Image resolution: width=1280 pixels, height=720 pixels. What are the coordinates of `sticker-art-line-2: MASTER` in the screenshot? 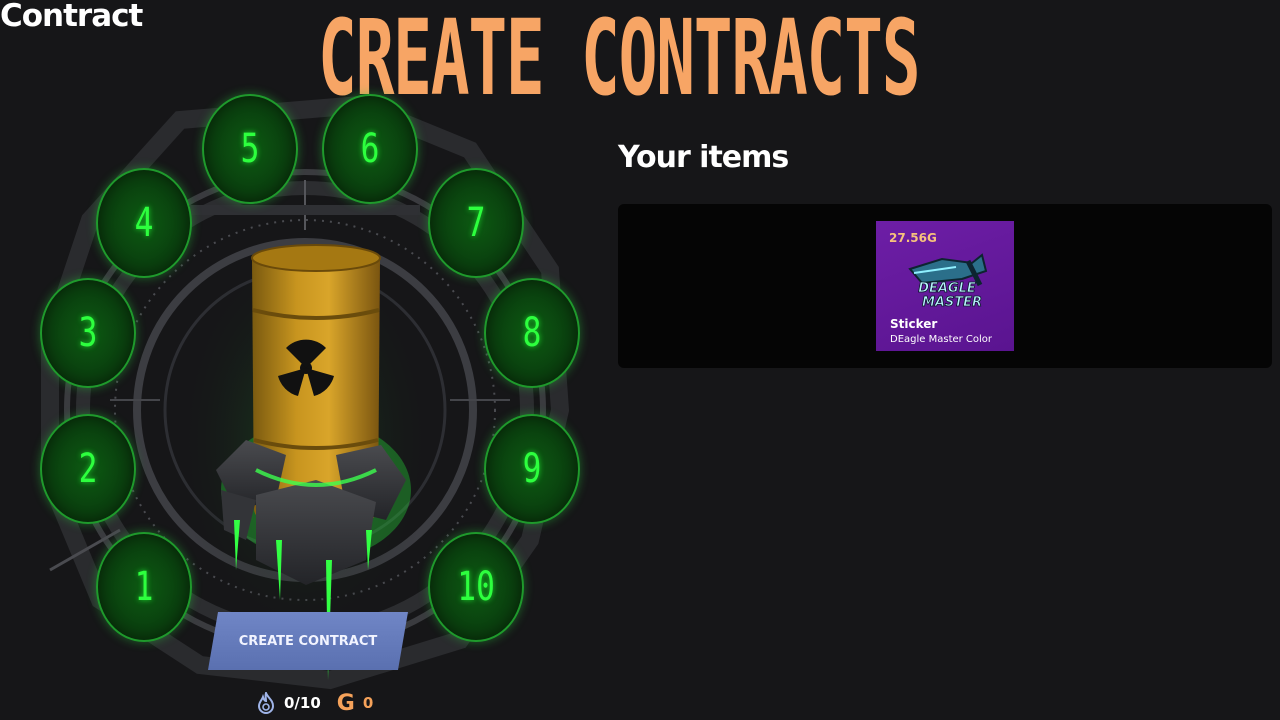 It's located at (952, 302).